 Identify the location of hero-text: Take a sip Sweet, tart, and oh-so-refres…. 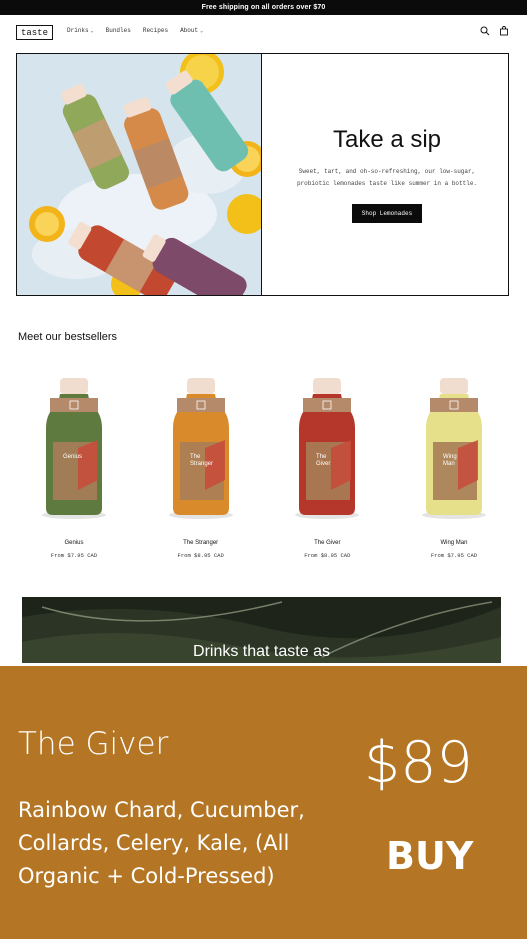
(385, 174).